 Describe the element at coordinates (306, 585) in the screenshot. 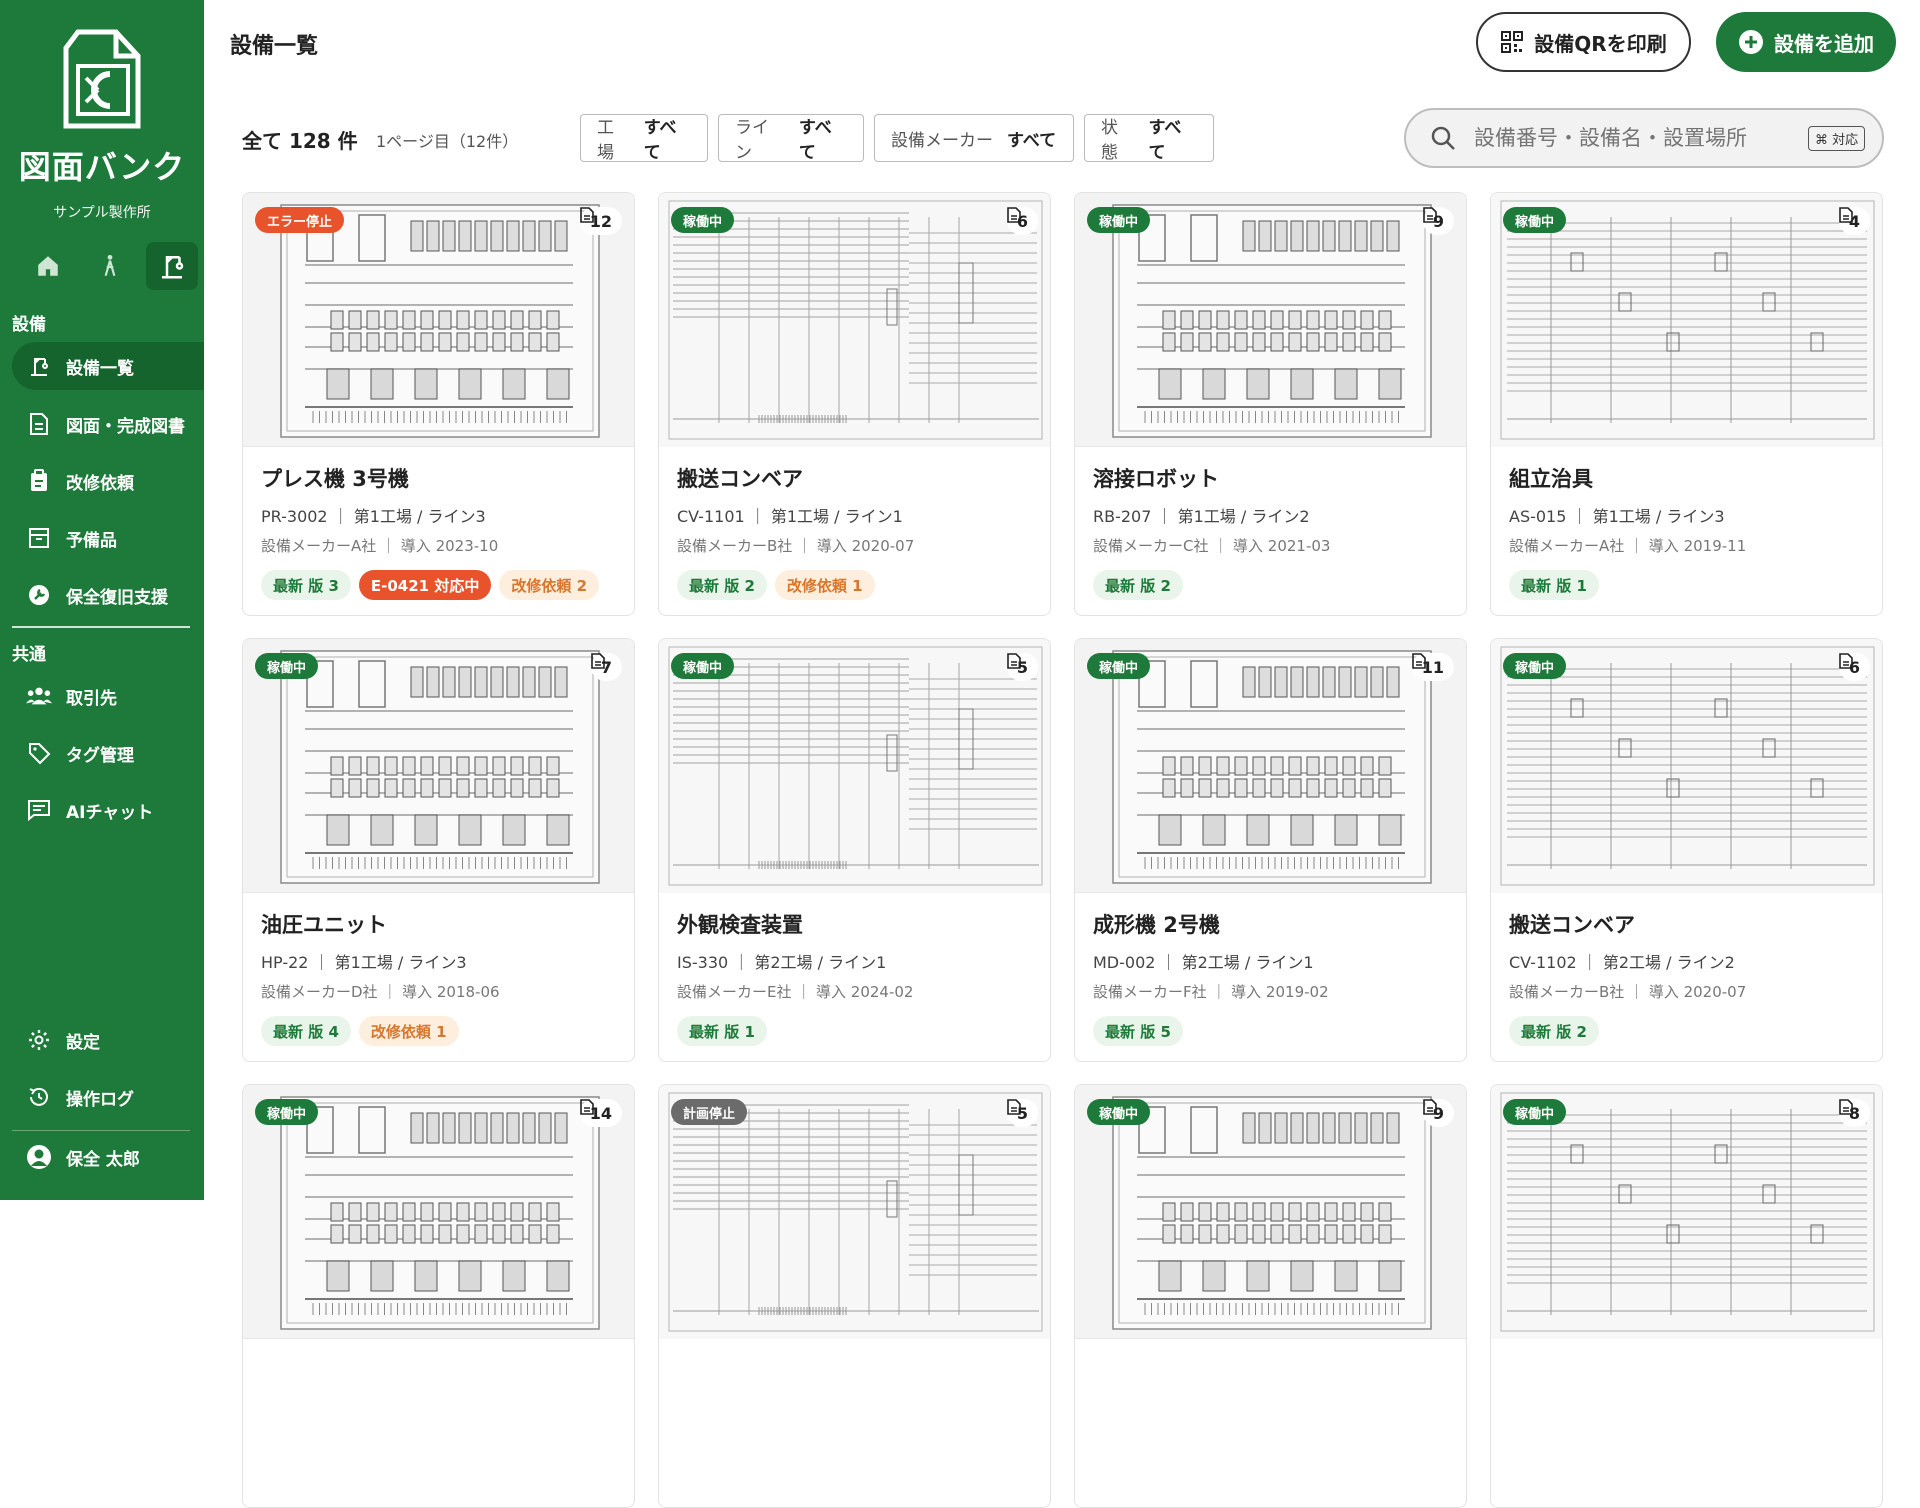

I see `card-tag-latest: 最新 版 3` at that location.